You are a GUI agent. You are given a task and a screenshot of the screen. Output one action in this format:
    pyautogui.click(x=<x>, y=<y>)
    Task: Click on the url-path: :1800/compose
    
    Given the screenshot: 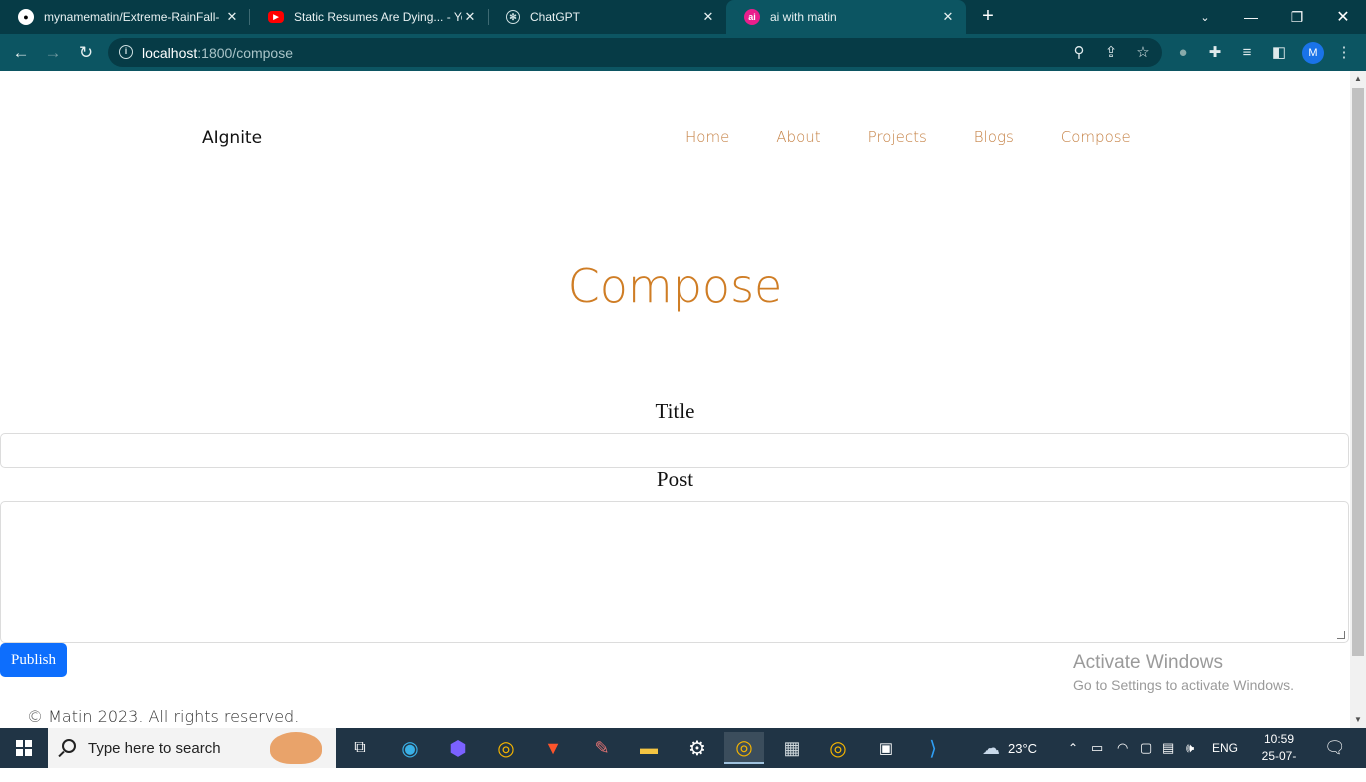 What is the action you would take?
    pyautogui.click(x=245, y=53)
    